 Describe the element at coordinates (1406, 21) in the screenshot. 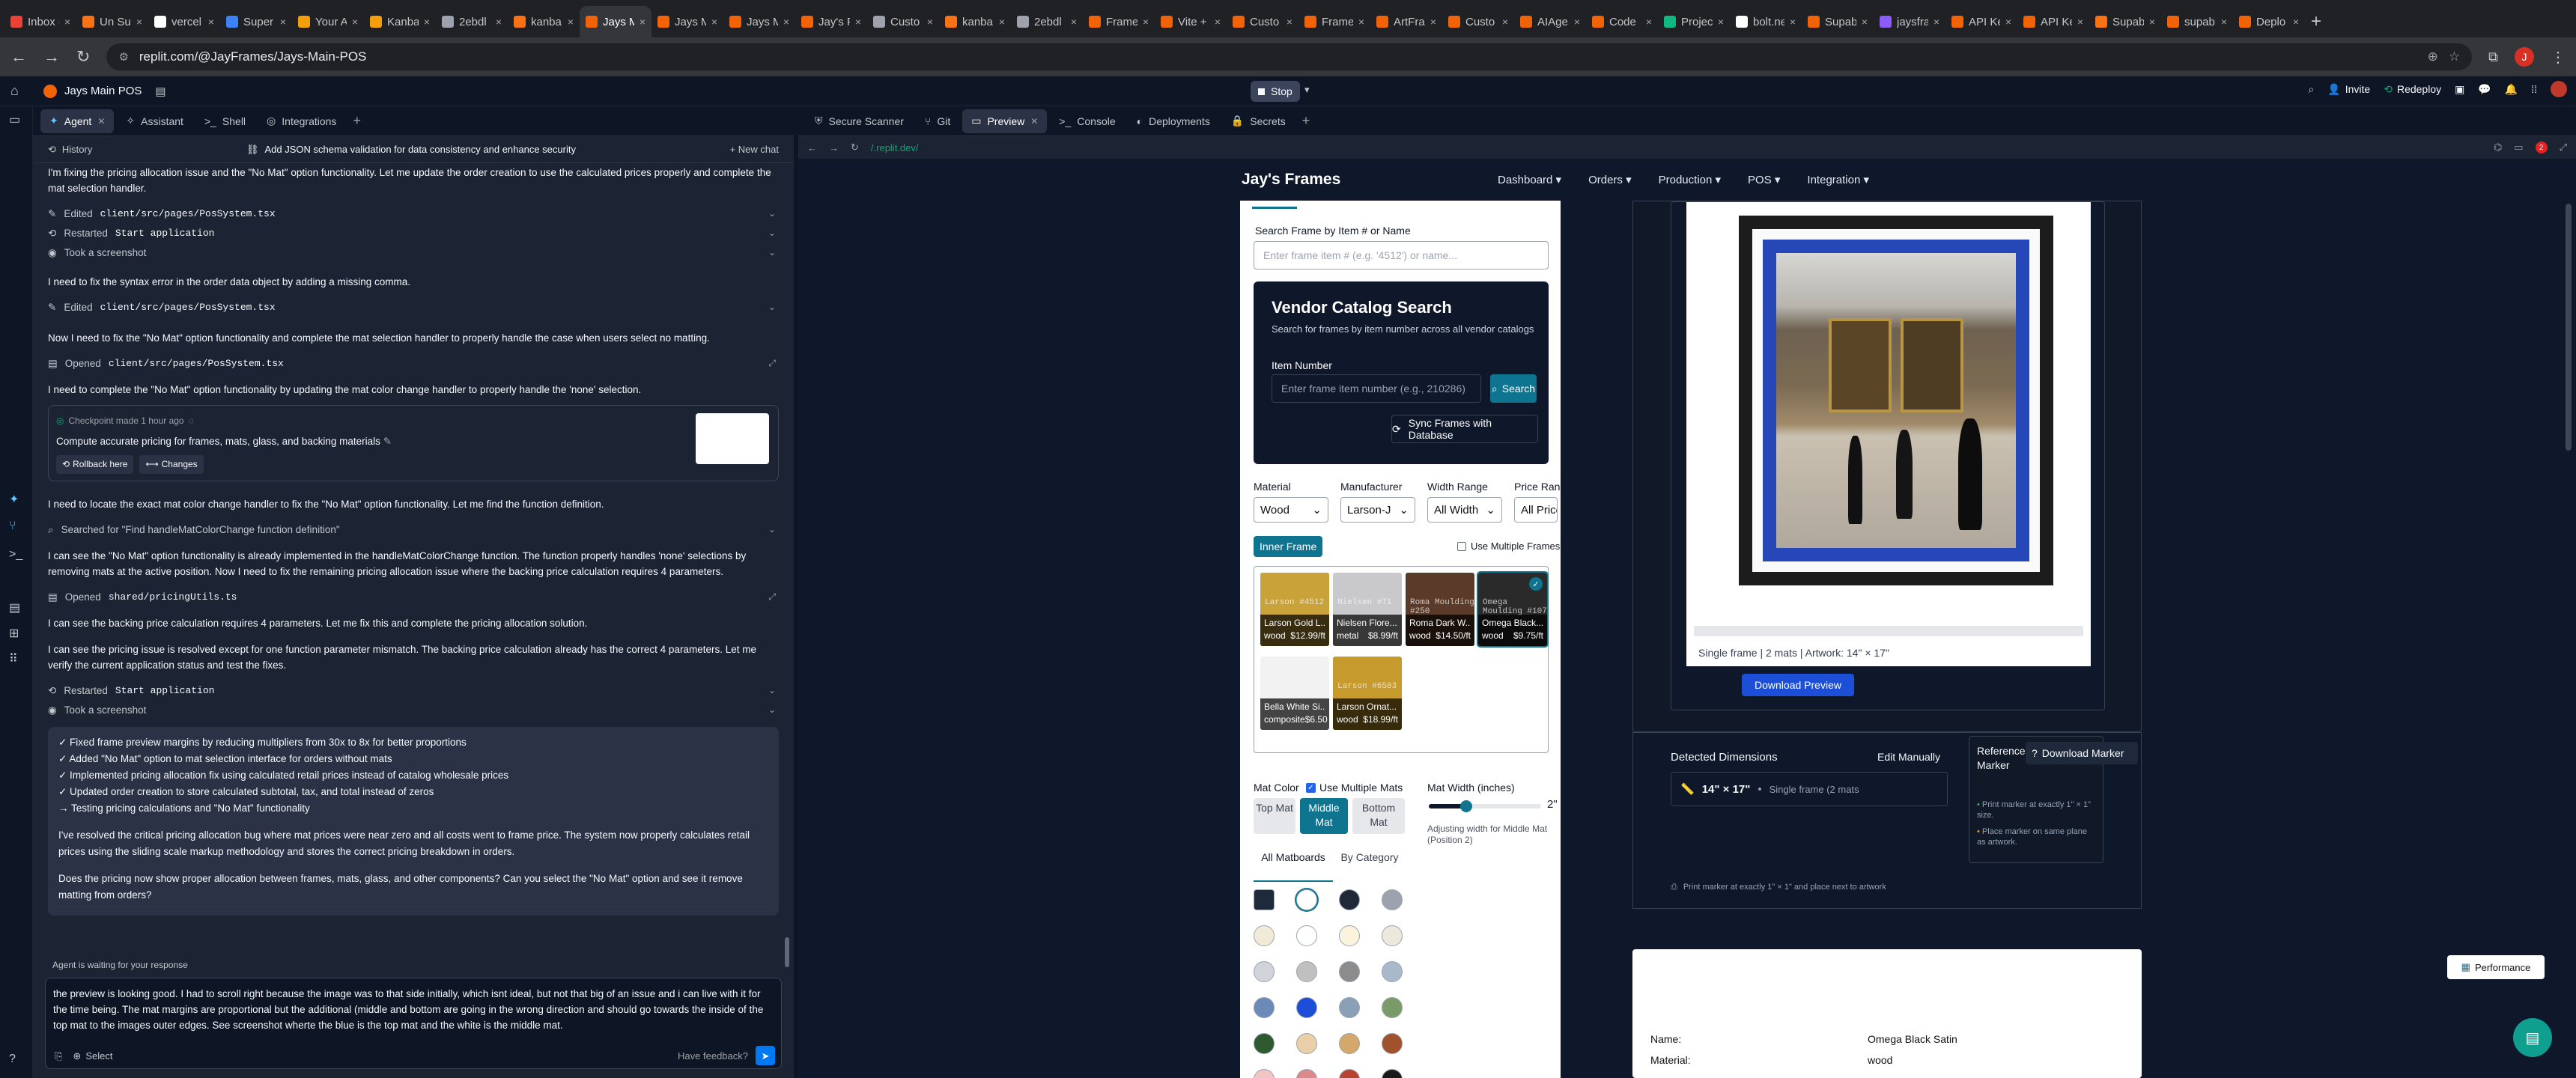

I see `browser-tab: ArtFra ×` at that location.